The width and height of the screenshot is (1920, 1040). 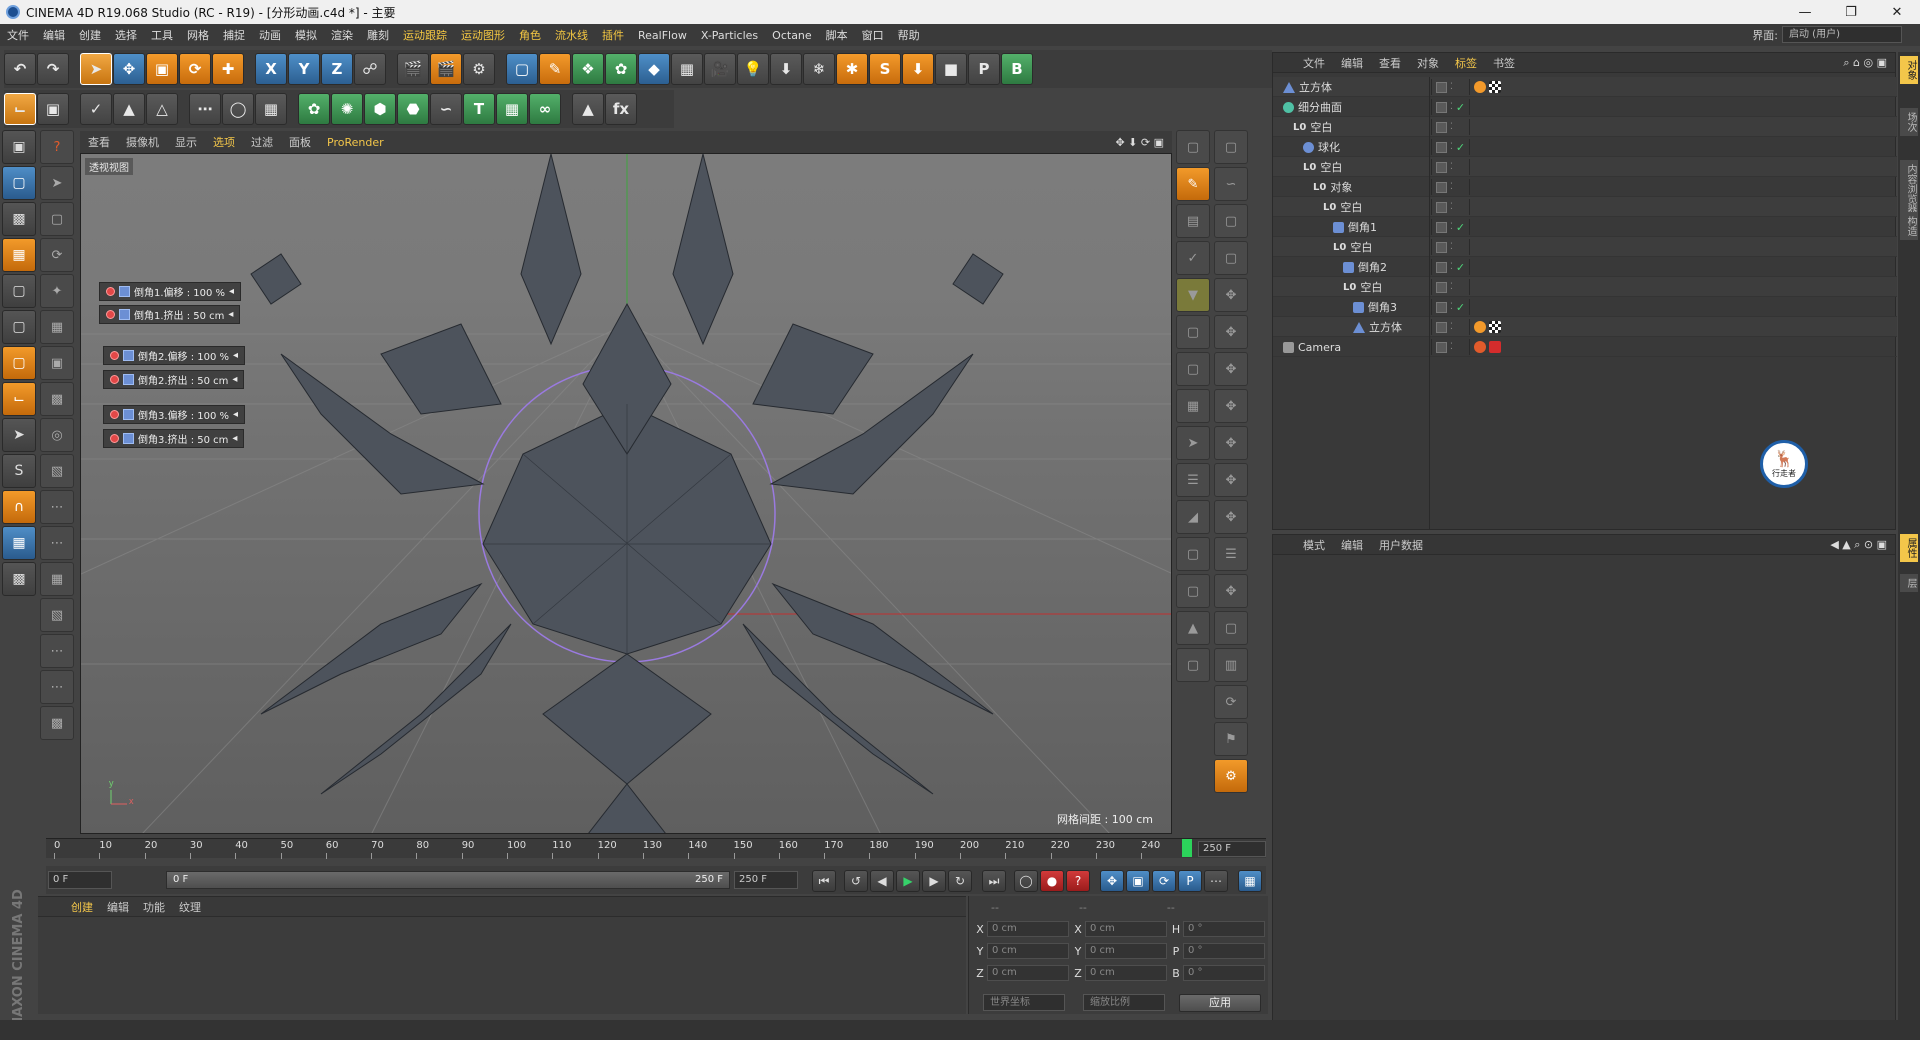 I want to click on next-key-icon: ↻, so click(x=960, y=881).